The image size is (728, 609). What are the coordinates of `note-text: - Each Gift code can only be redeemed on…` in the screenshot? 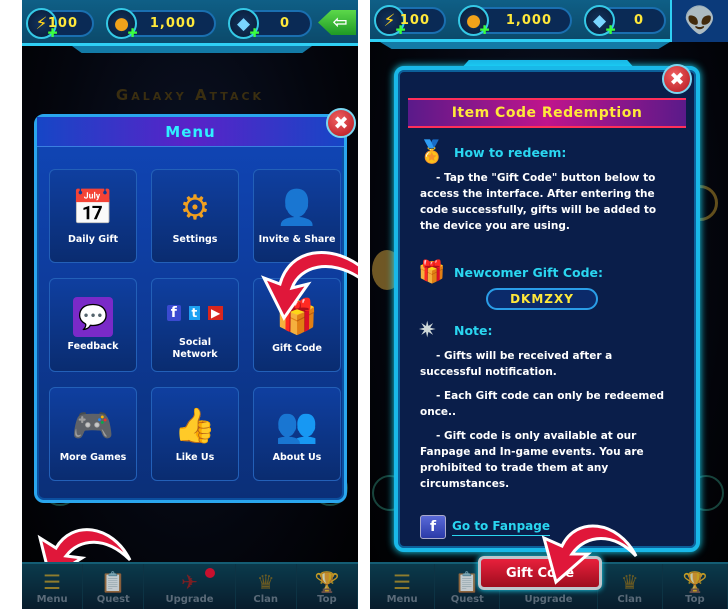 It's located at (542, 404).